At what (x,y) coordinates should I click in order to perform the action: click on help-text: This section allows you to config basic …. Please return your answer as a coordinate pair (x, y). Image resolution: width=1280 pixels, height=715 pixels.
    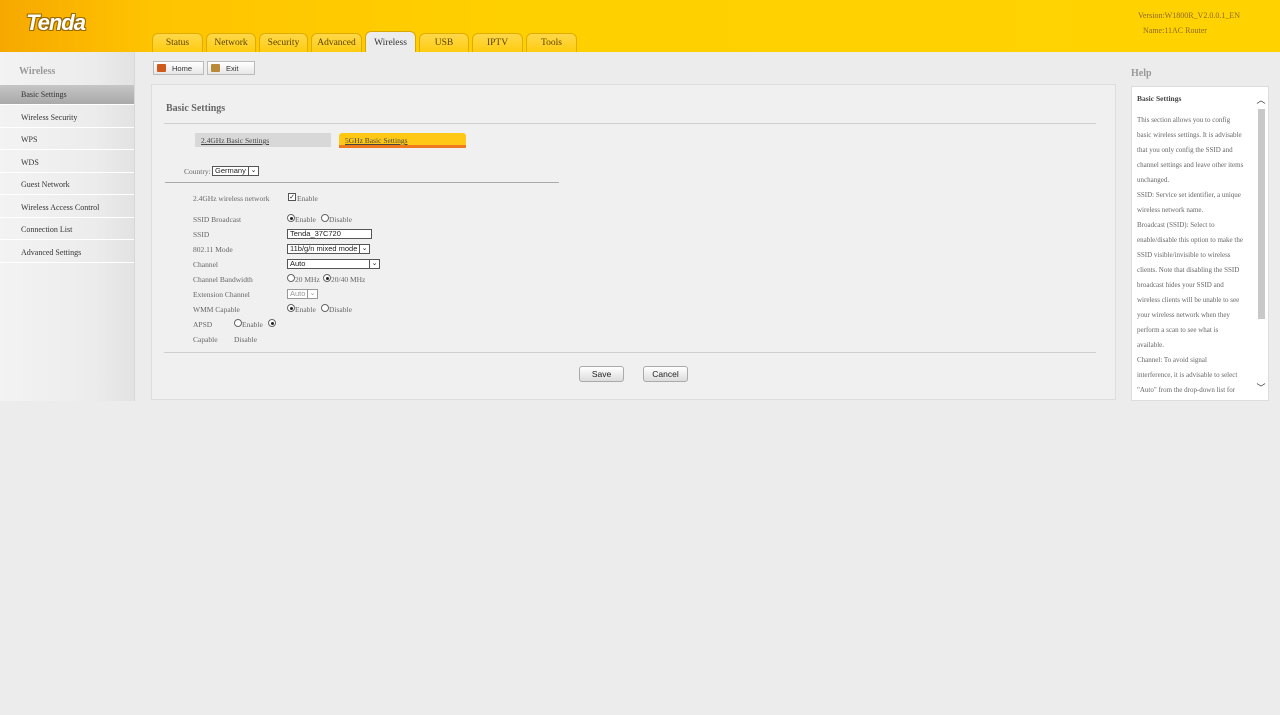
    Looking at the image, I should click on (1190, 255).